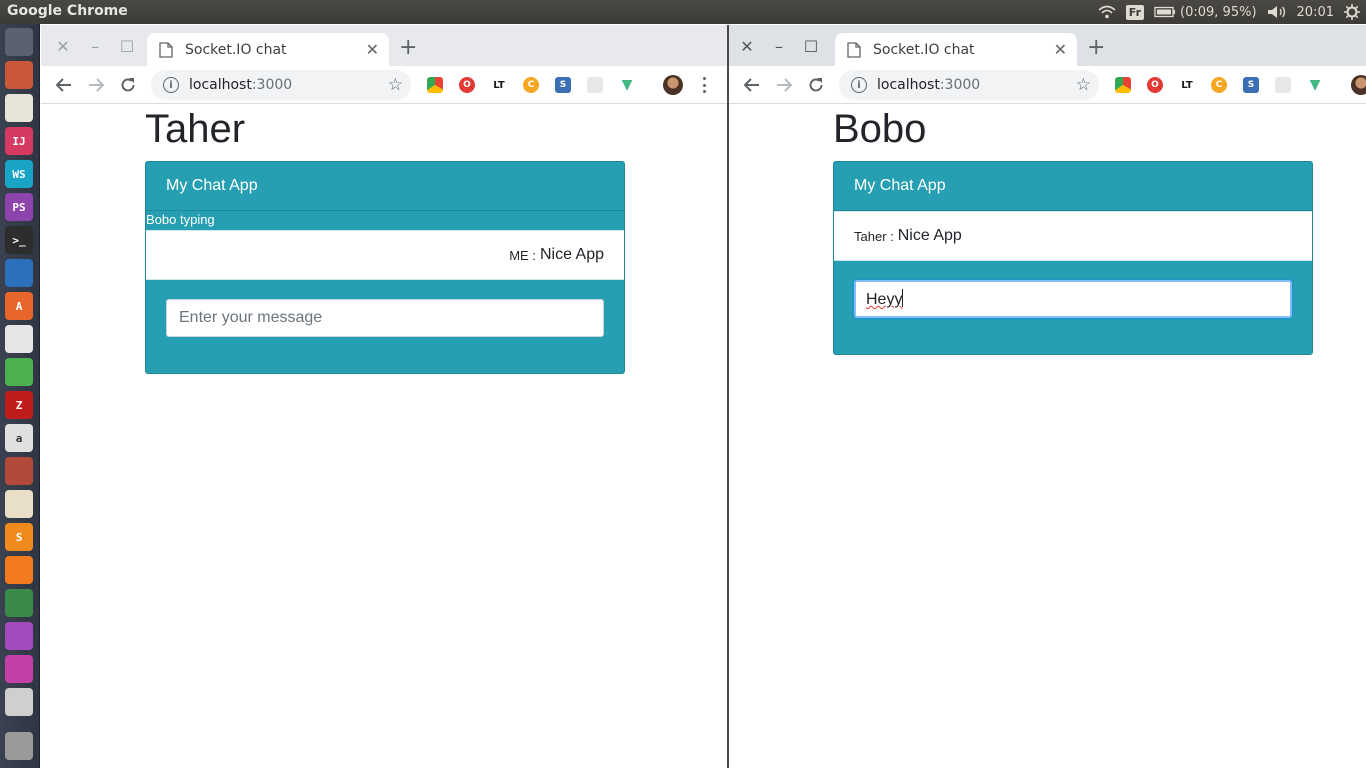 Image resolution: width=1366 pixels, height=768 pixels. What do you see at coordinates (19, 603) in the screenshot?
I see `update-manager-icon` at bounding box center [19, 603].